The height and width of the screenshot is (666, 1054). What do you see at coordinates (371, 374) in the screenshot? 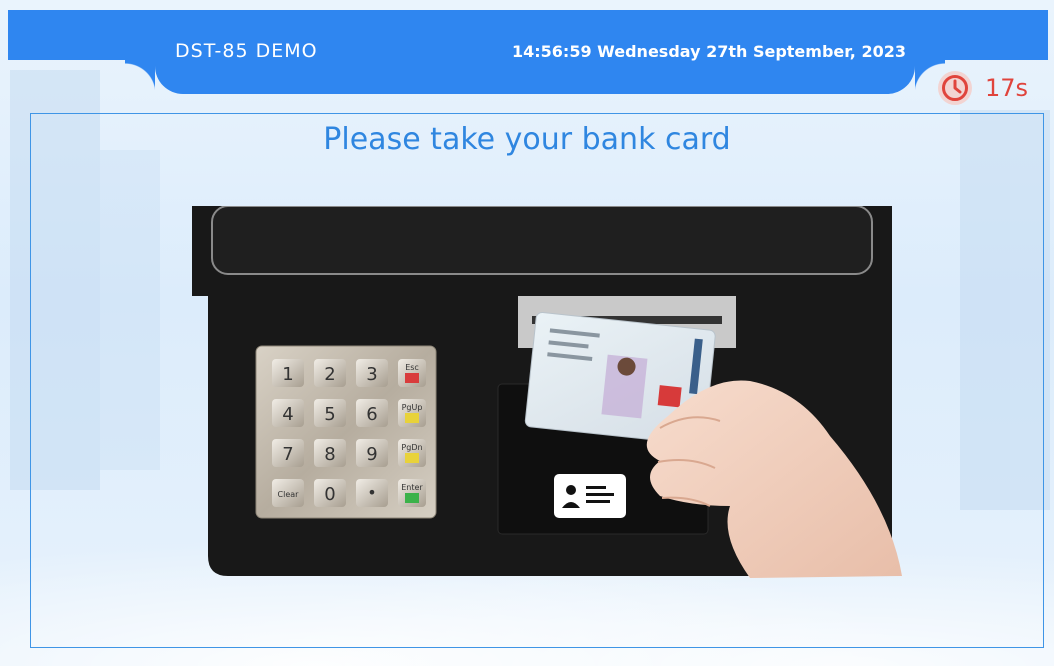
I see `svg-text: 3` at bounding box center [371, 374].